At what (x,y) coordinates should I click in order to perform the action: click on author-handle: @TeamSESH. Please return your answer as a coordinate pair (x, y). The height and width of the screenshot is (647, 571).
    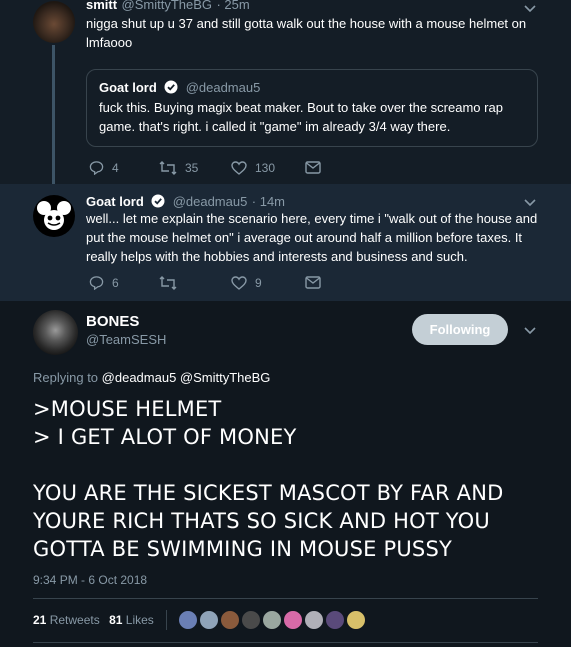
    Looking at the image, I should click on (126, 339).